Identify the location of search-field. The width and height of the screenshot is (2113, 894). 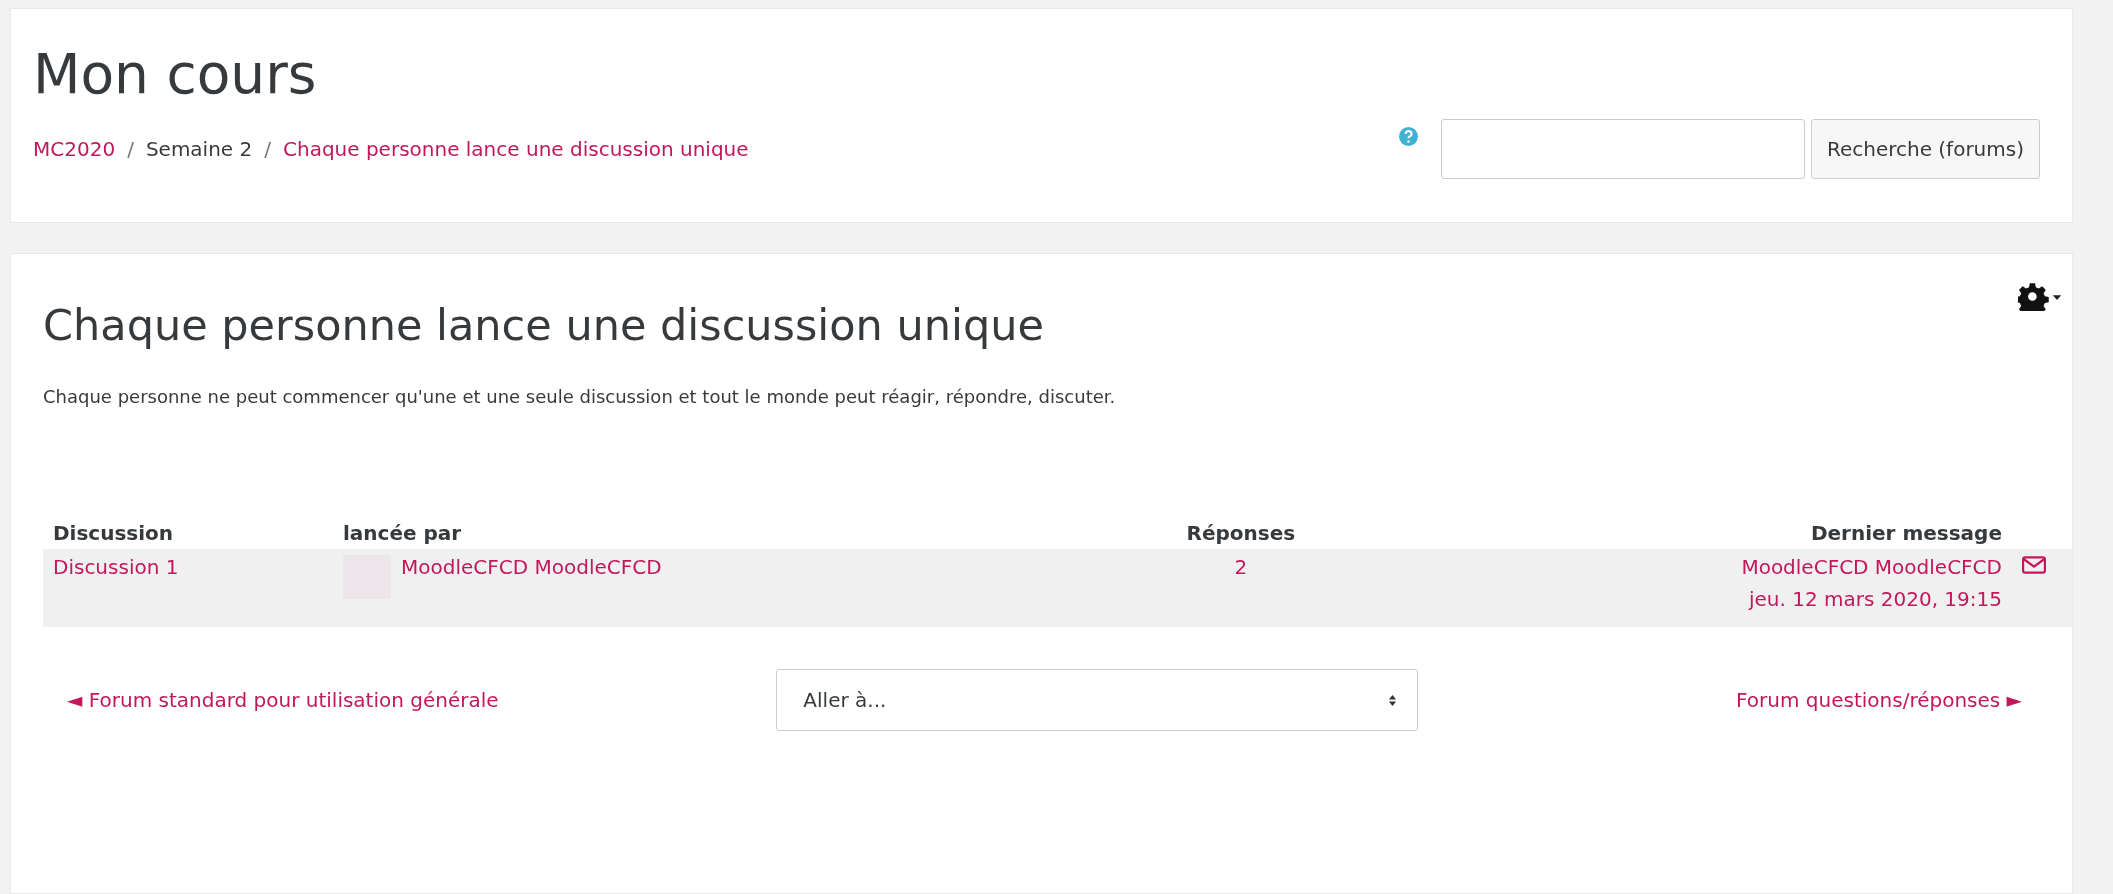
(1622, 148).